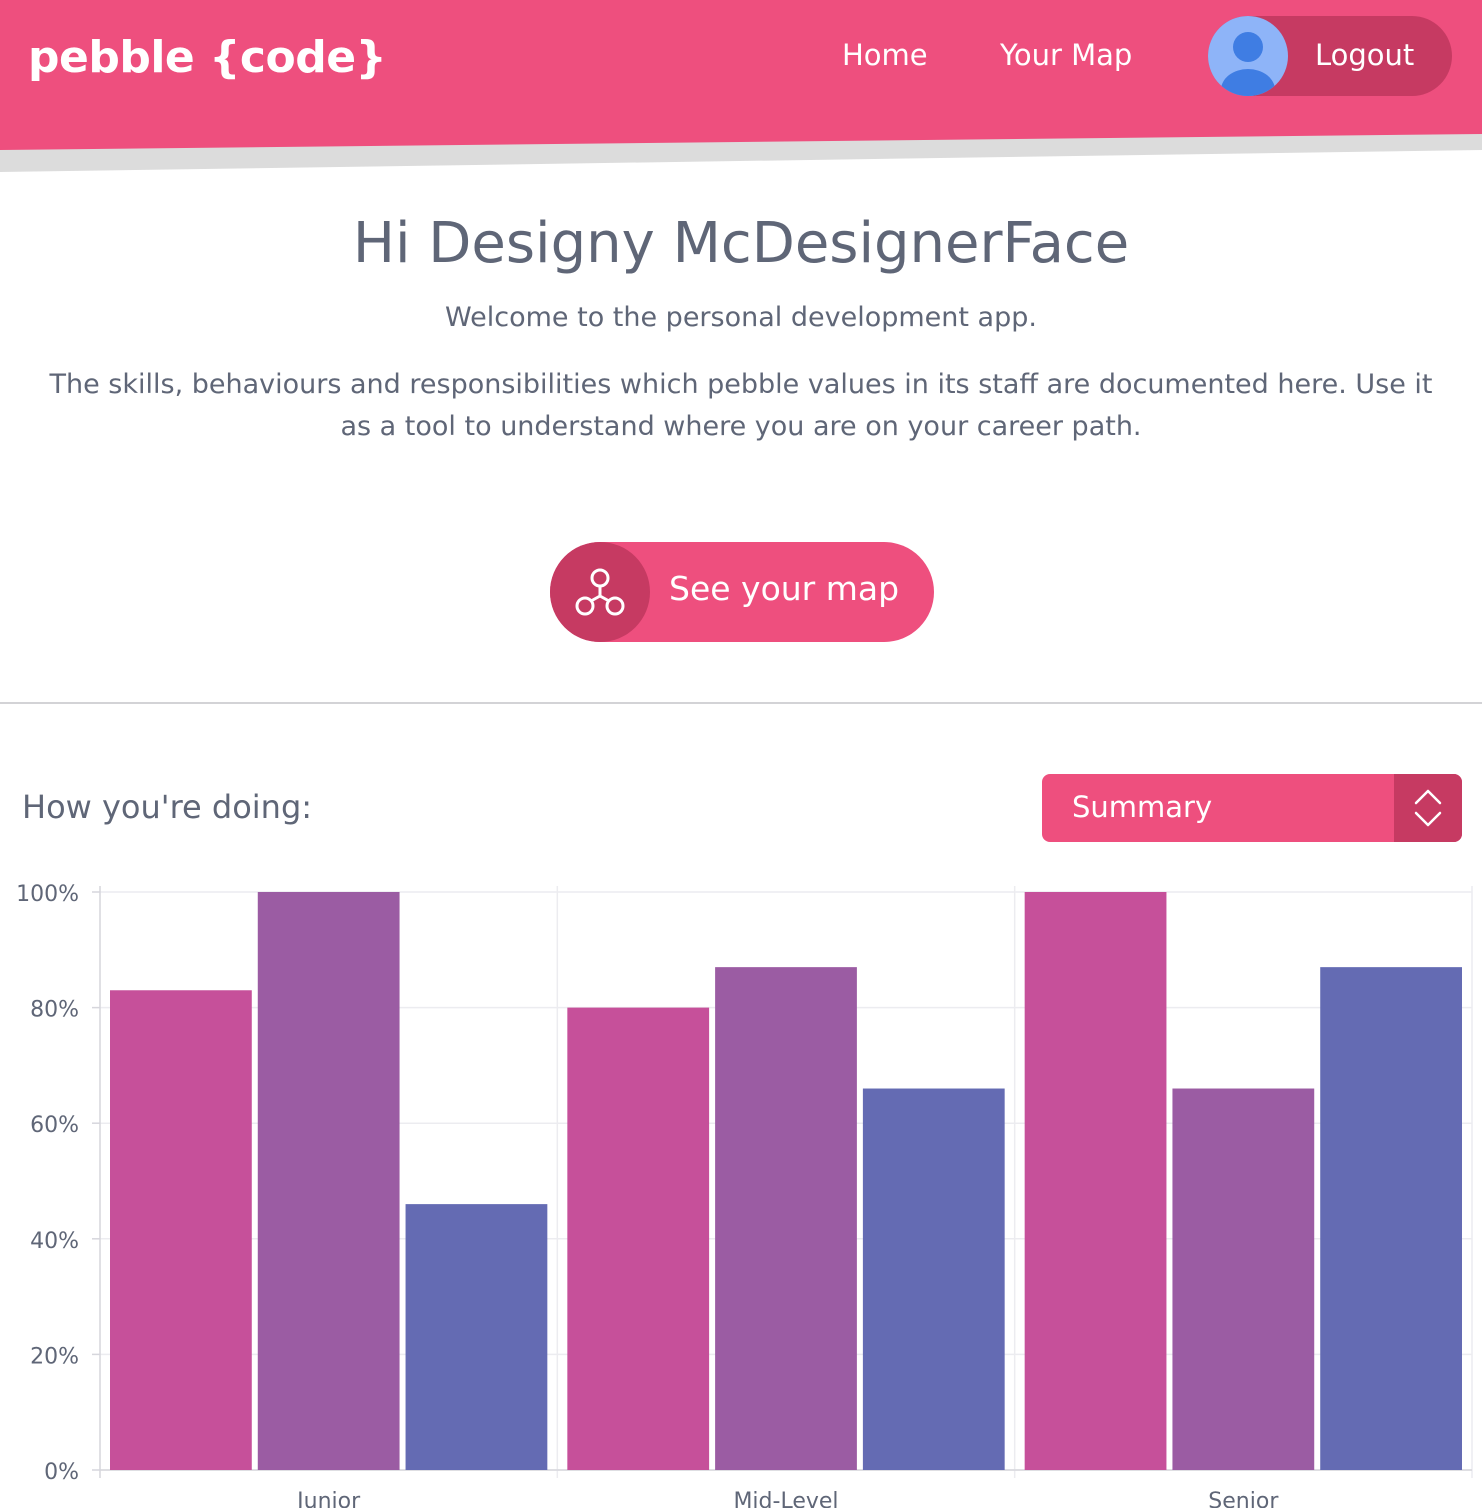  I want to click on view-select-value: Summary, so click(1142, 807).